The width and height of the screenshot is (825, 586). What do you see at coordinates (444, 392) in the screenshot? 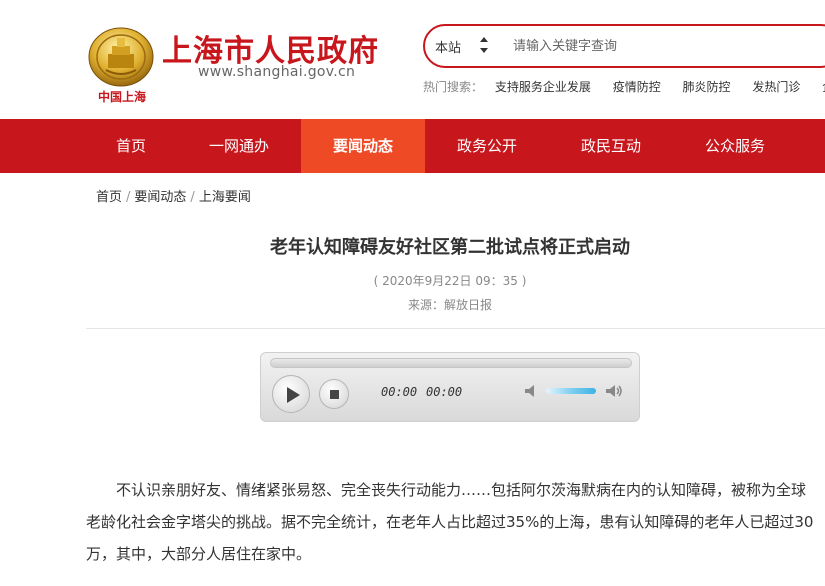
I see `duration: 00:00` at bounding box center [444, 392].